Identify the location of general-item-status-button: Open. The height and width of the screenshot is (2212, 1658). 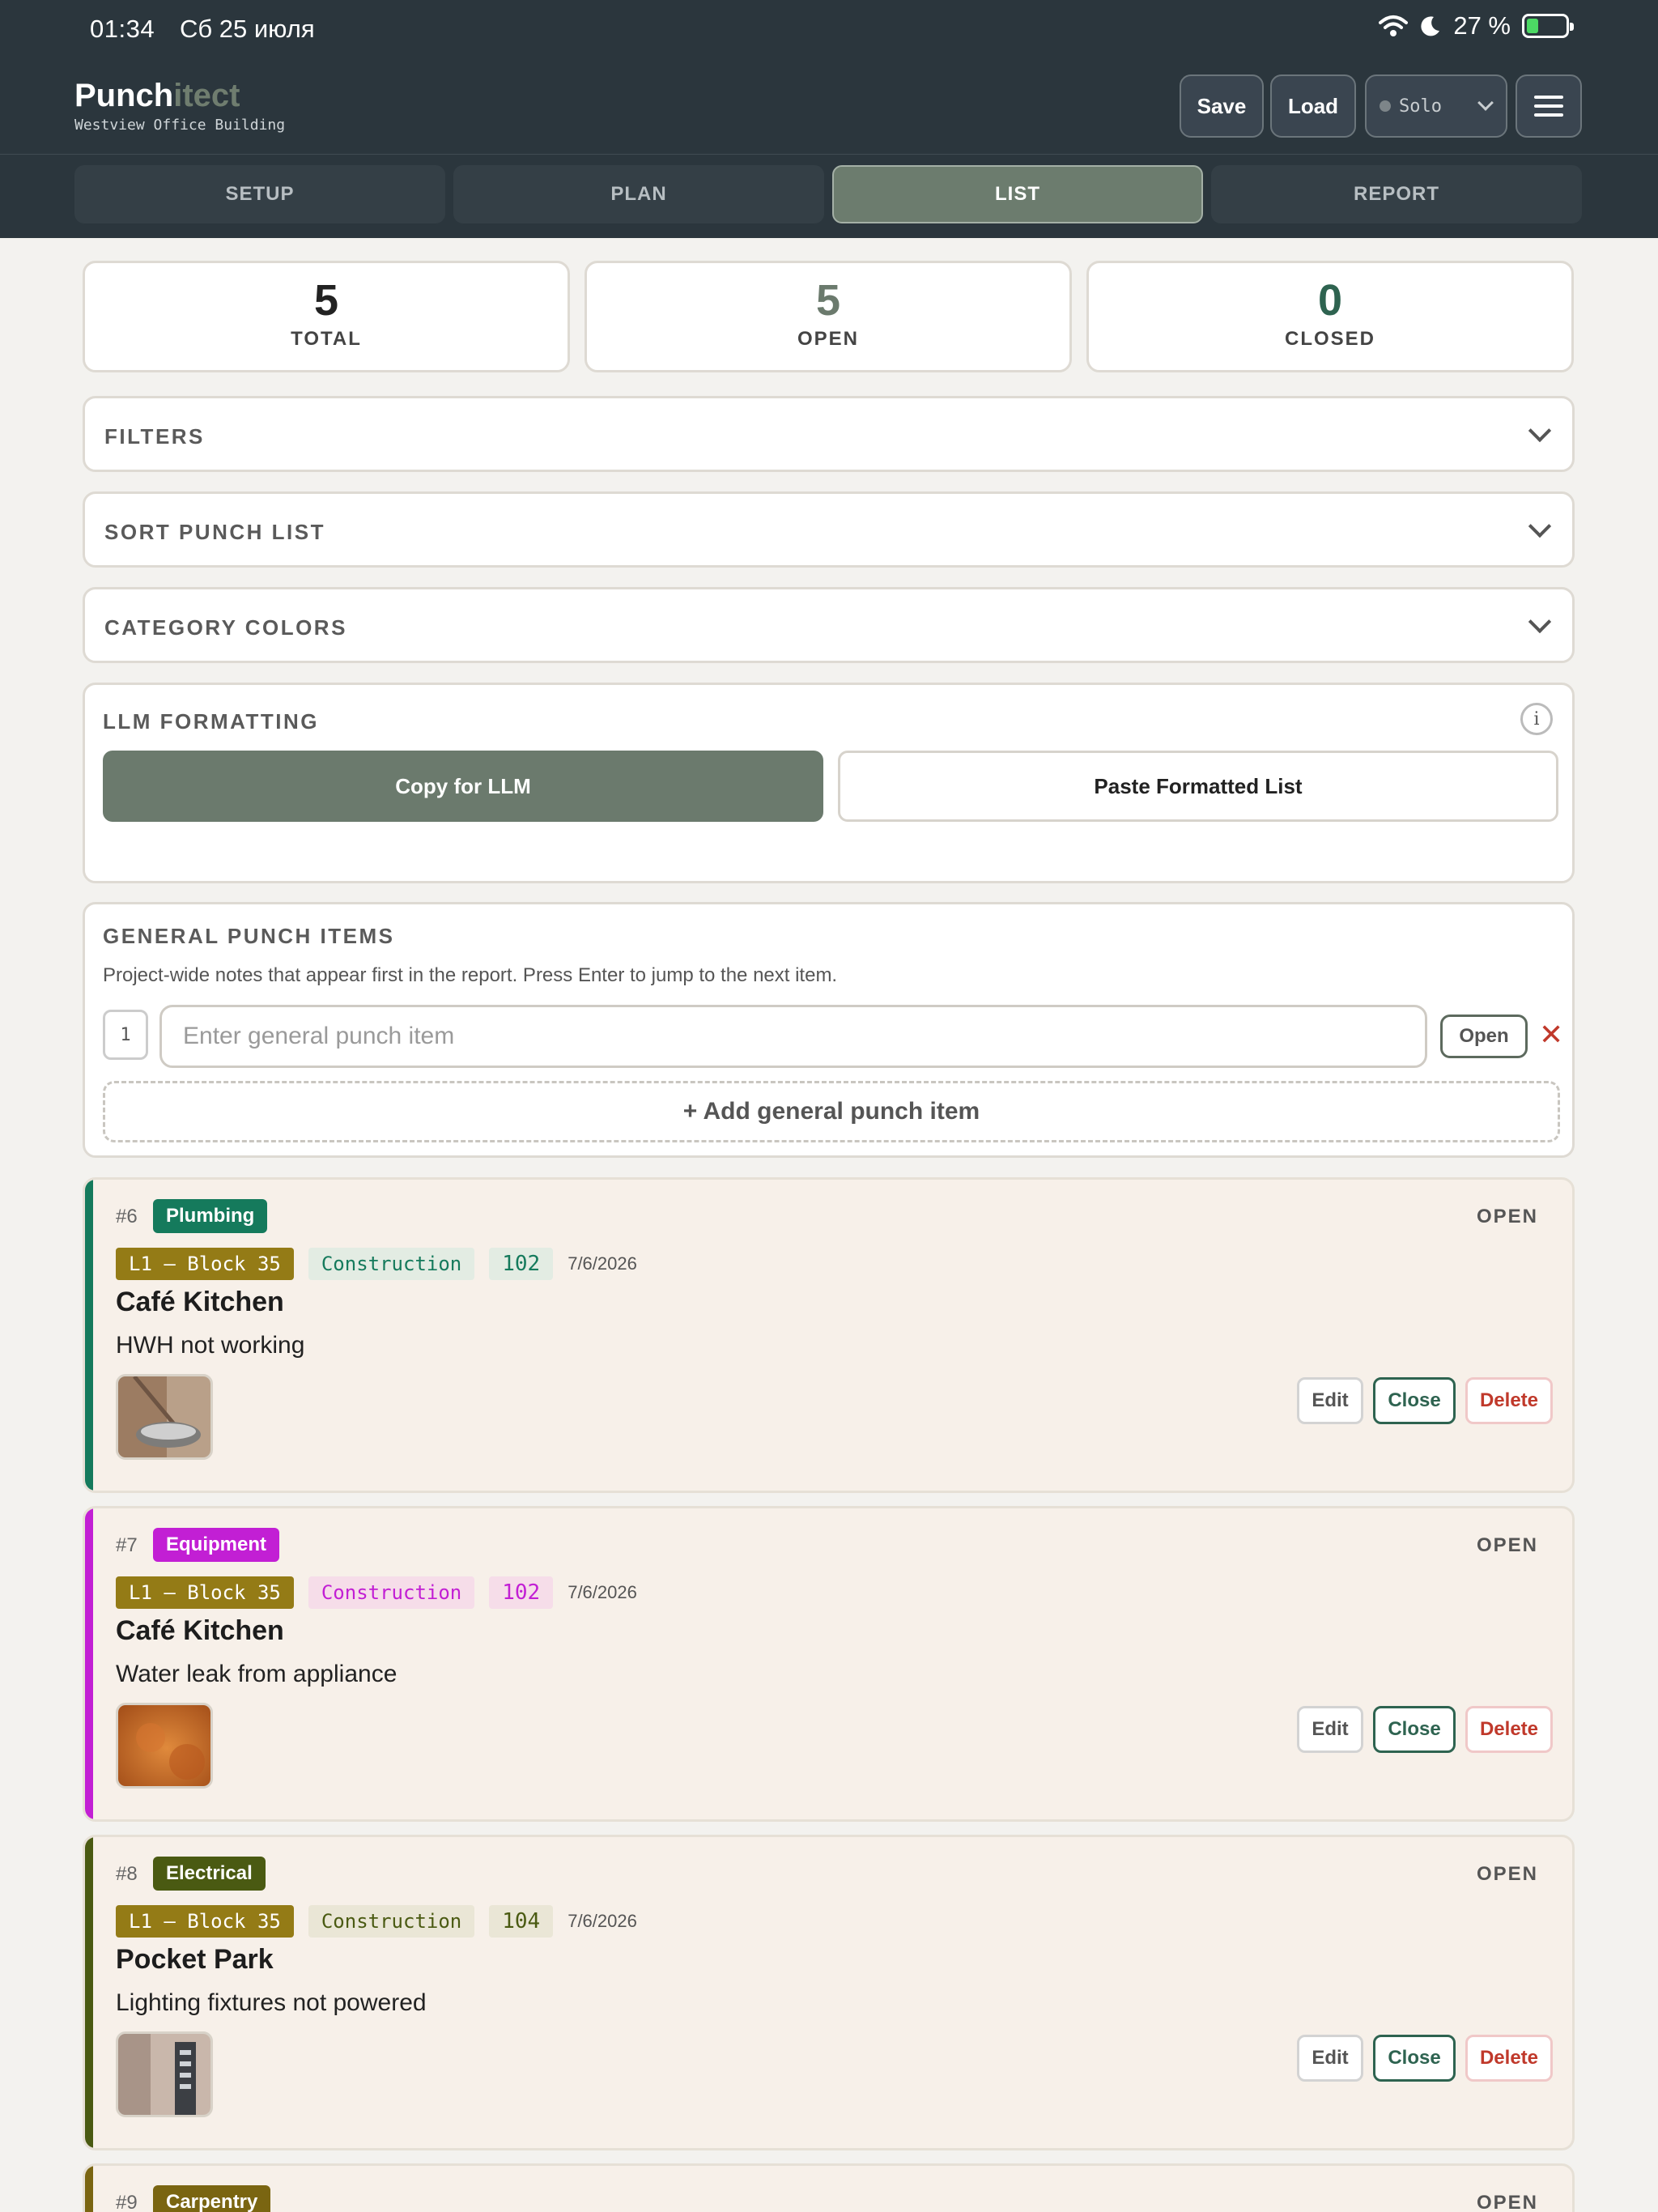
(1484, 1037).